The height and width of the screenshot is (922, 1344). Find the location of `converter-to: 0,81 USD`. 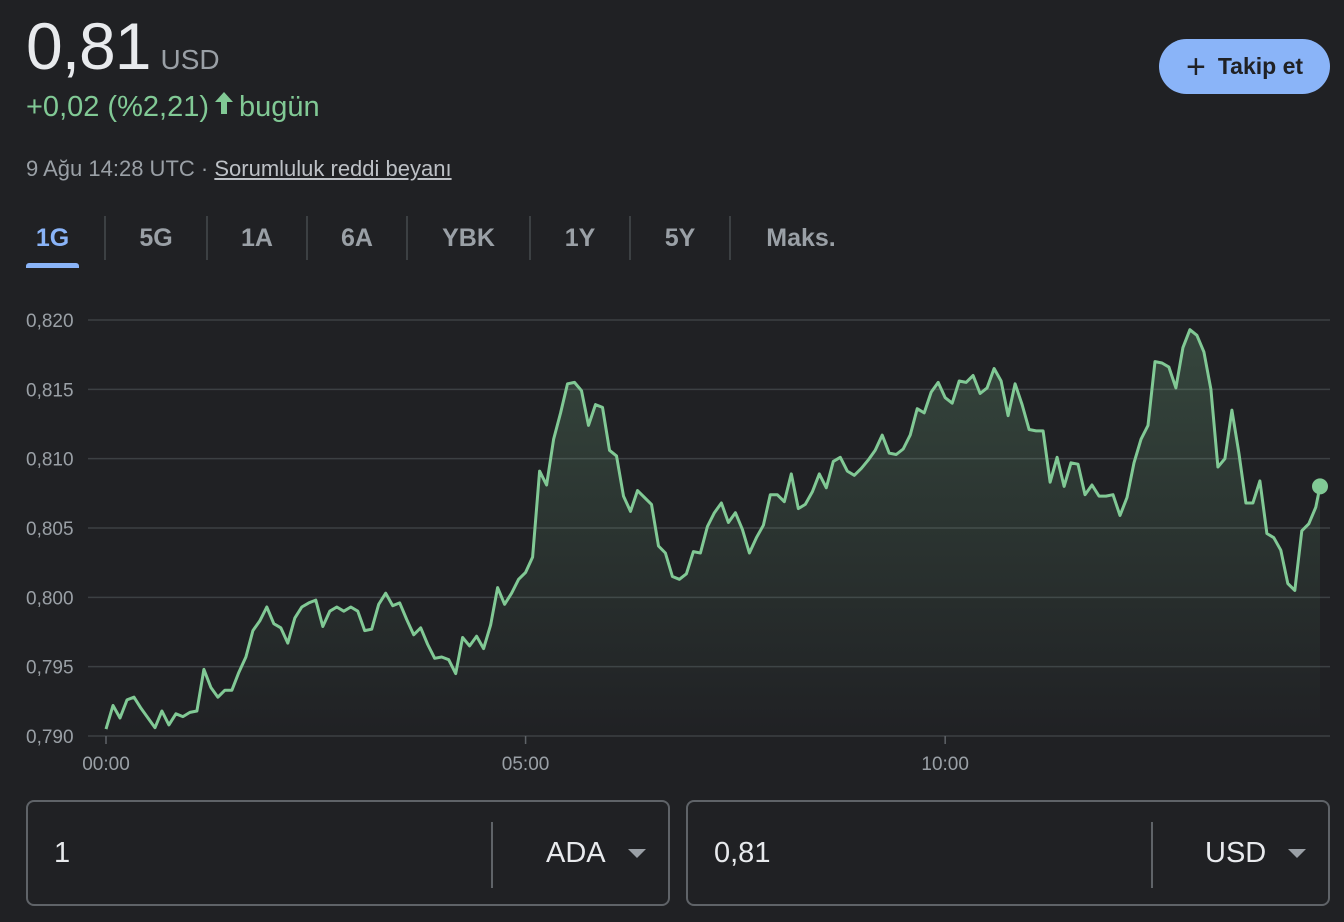

converter-to: 0,81 USD is located at coordinates (1008, 853).